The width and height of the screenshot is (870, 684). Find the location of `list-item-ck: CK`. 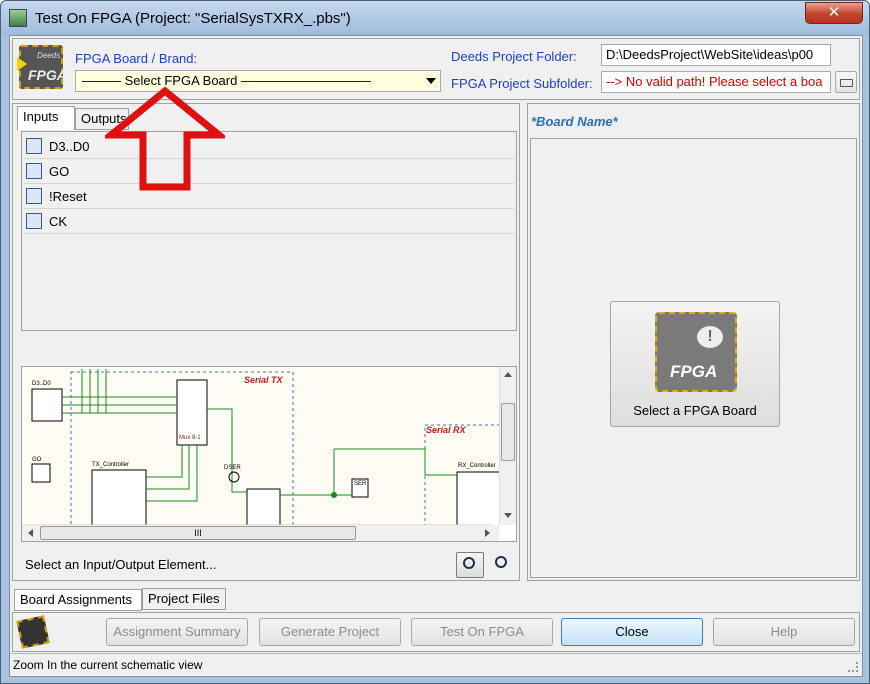

list-item-ck: CK is located at coordinates (269, 221).